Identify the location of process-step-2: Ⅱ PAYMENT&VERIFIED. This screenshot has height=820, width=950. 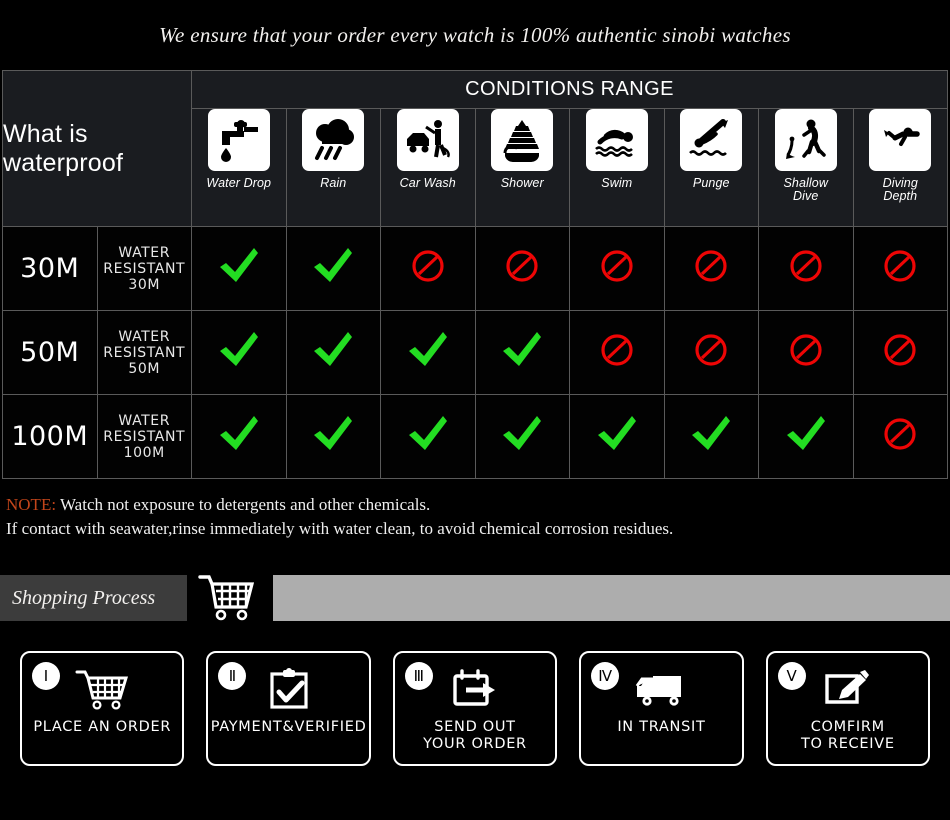
(288, 708).